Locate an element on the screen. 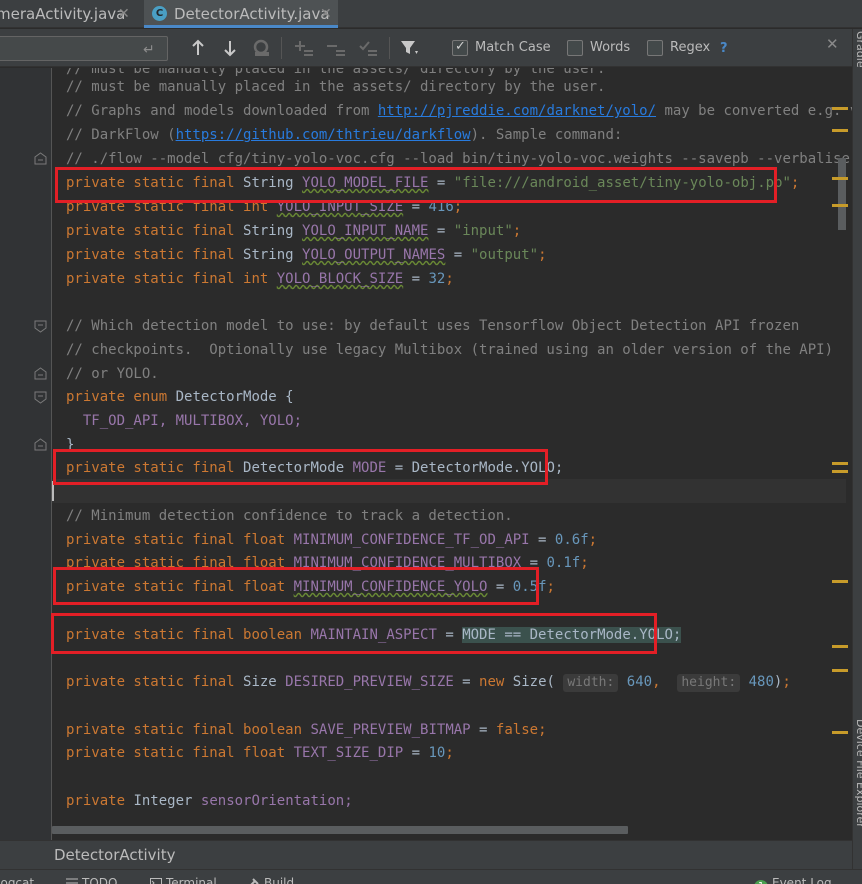 This screenshot has width=862, height=884. add-occurrence-icon is located at coordinates (304, 49).